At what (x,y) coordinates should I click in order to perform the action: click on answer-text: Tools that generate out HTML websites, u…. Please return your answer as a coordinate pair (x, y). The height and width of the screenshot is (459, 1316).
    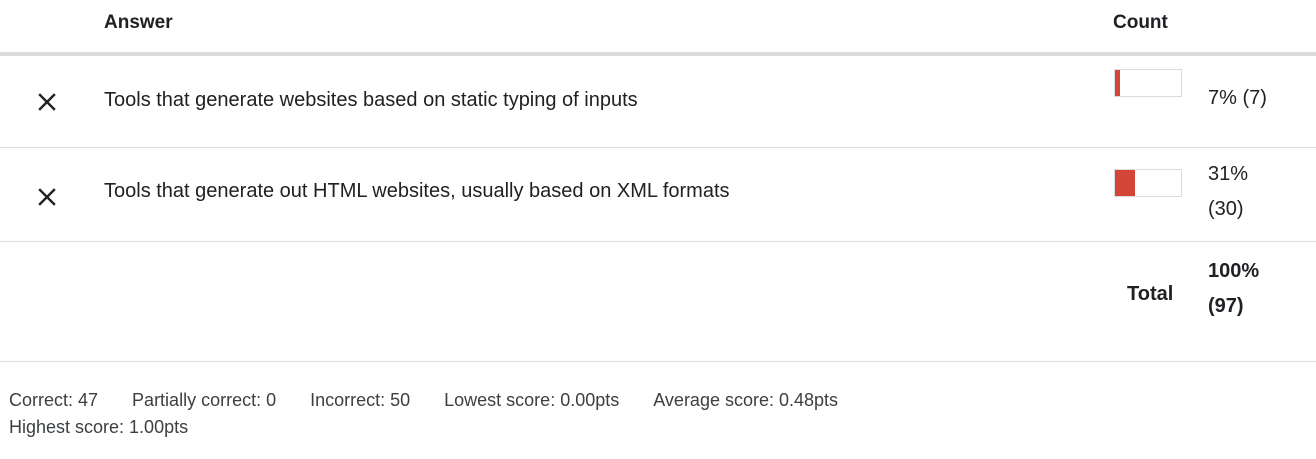
    Looking at the image, I should click on (417, 191).